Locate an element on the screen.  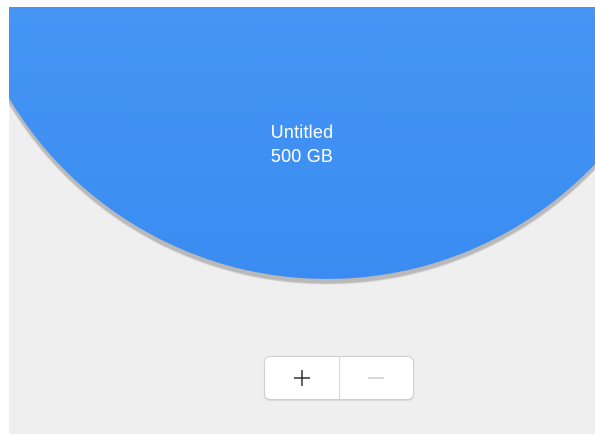
add-partition-button is located at coordinates (302, 378).